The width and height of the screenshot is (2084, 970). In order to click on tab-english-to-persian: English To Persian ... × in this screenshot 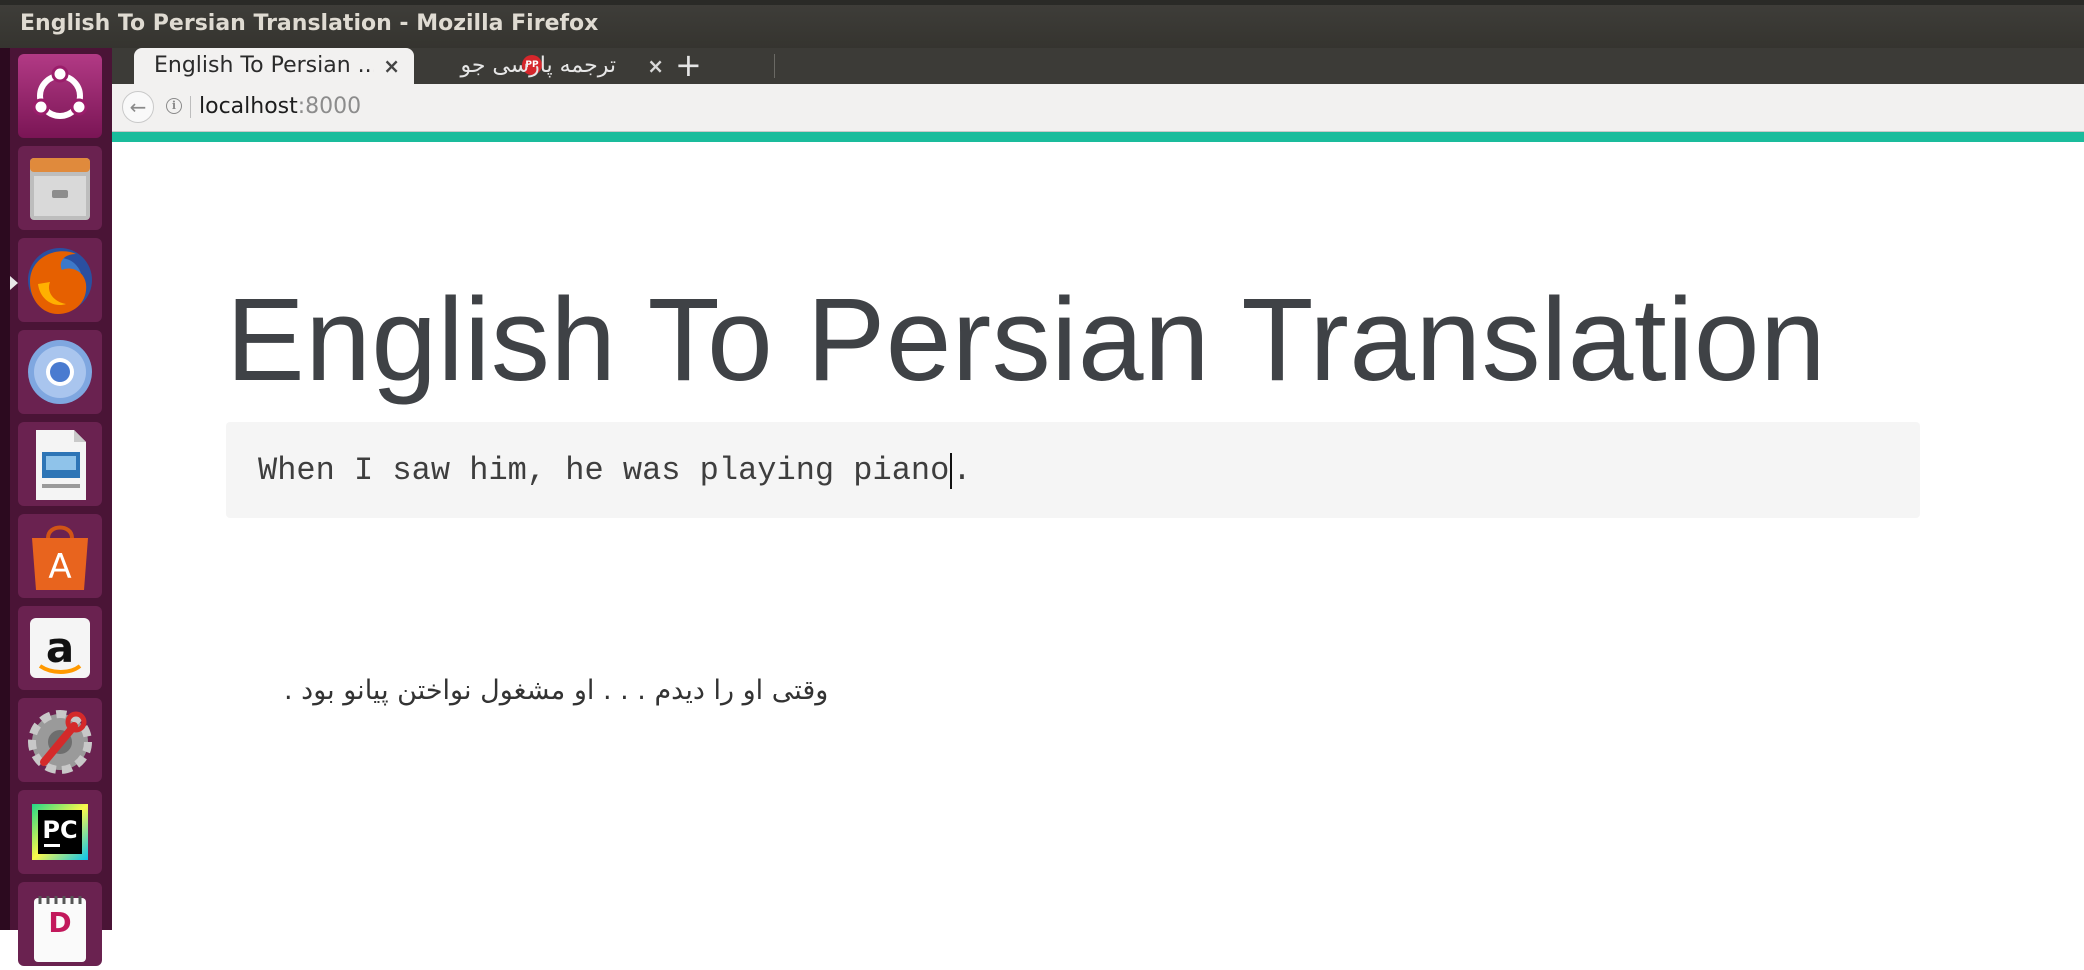, I will do `click(274, 66)`.